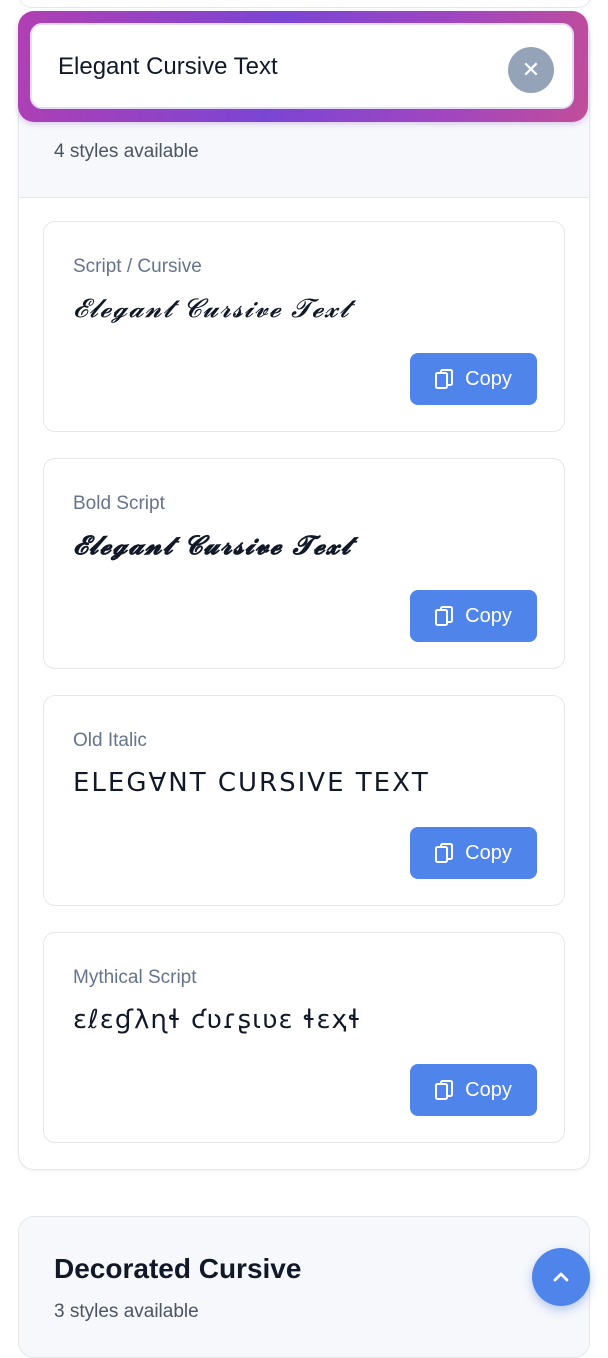  I want to click on close-icon: ✕, so click(531, 69).